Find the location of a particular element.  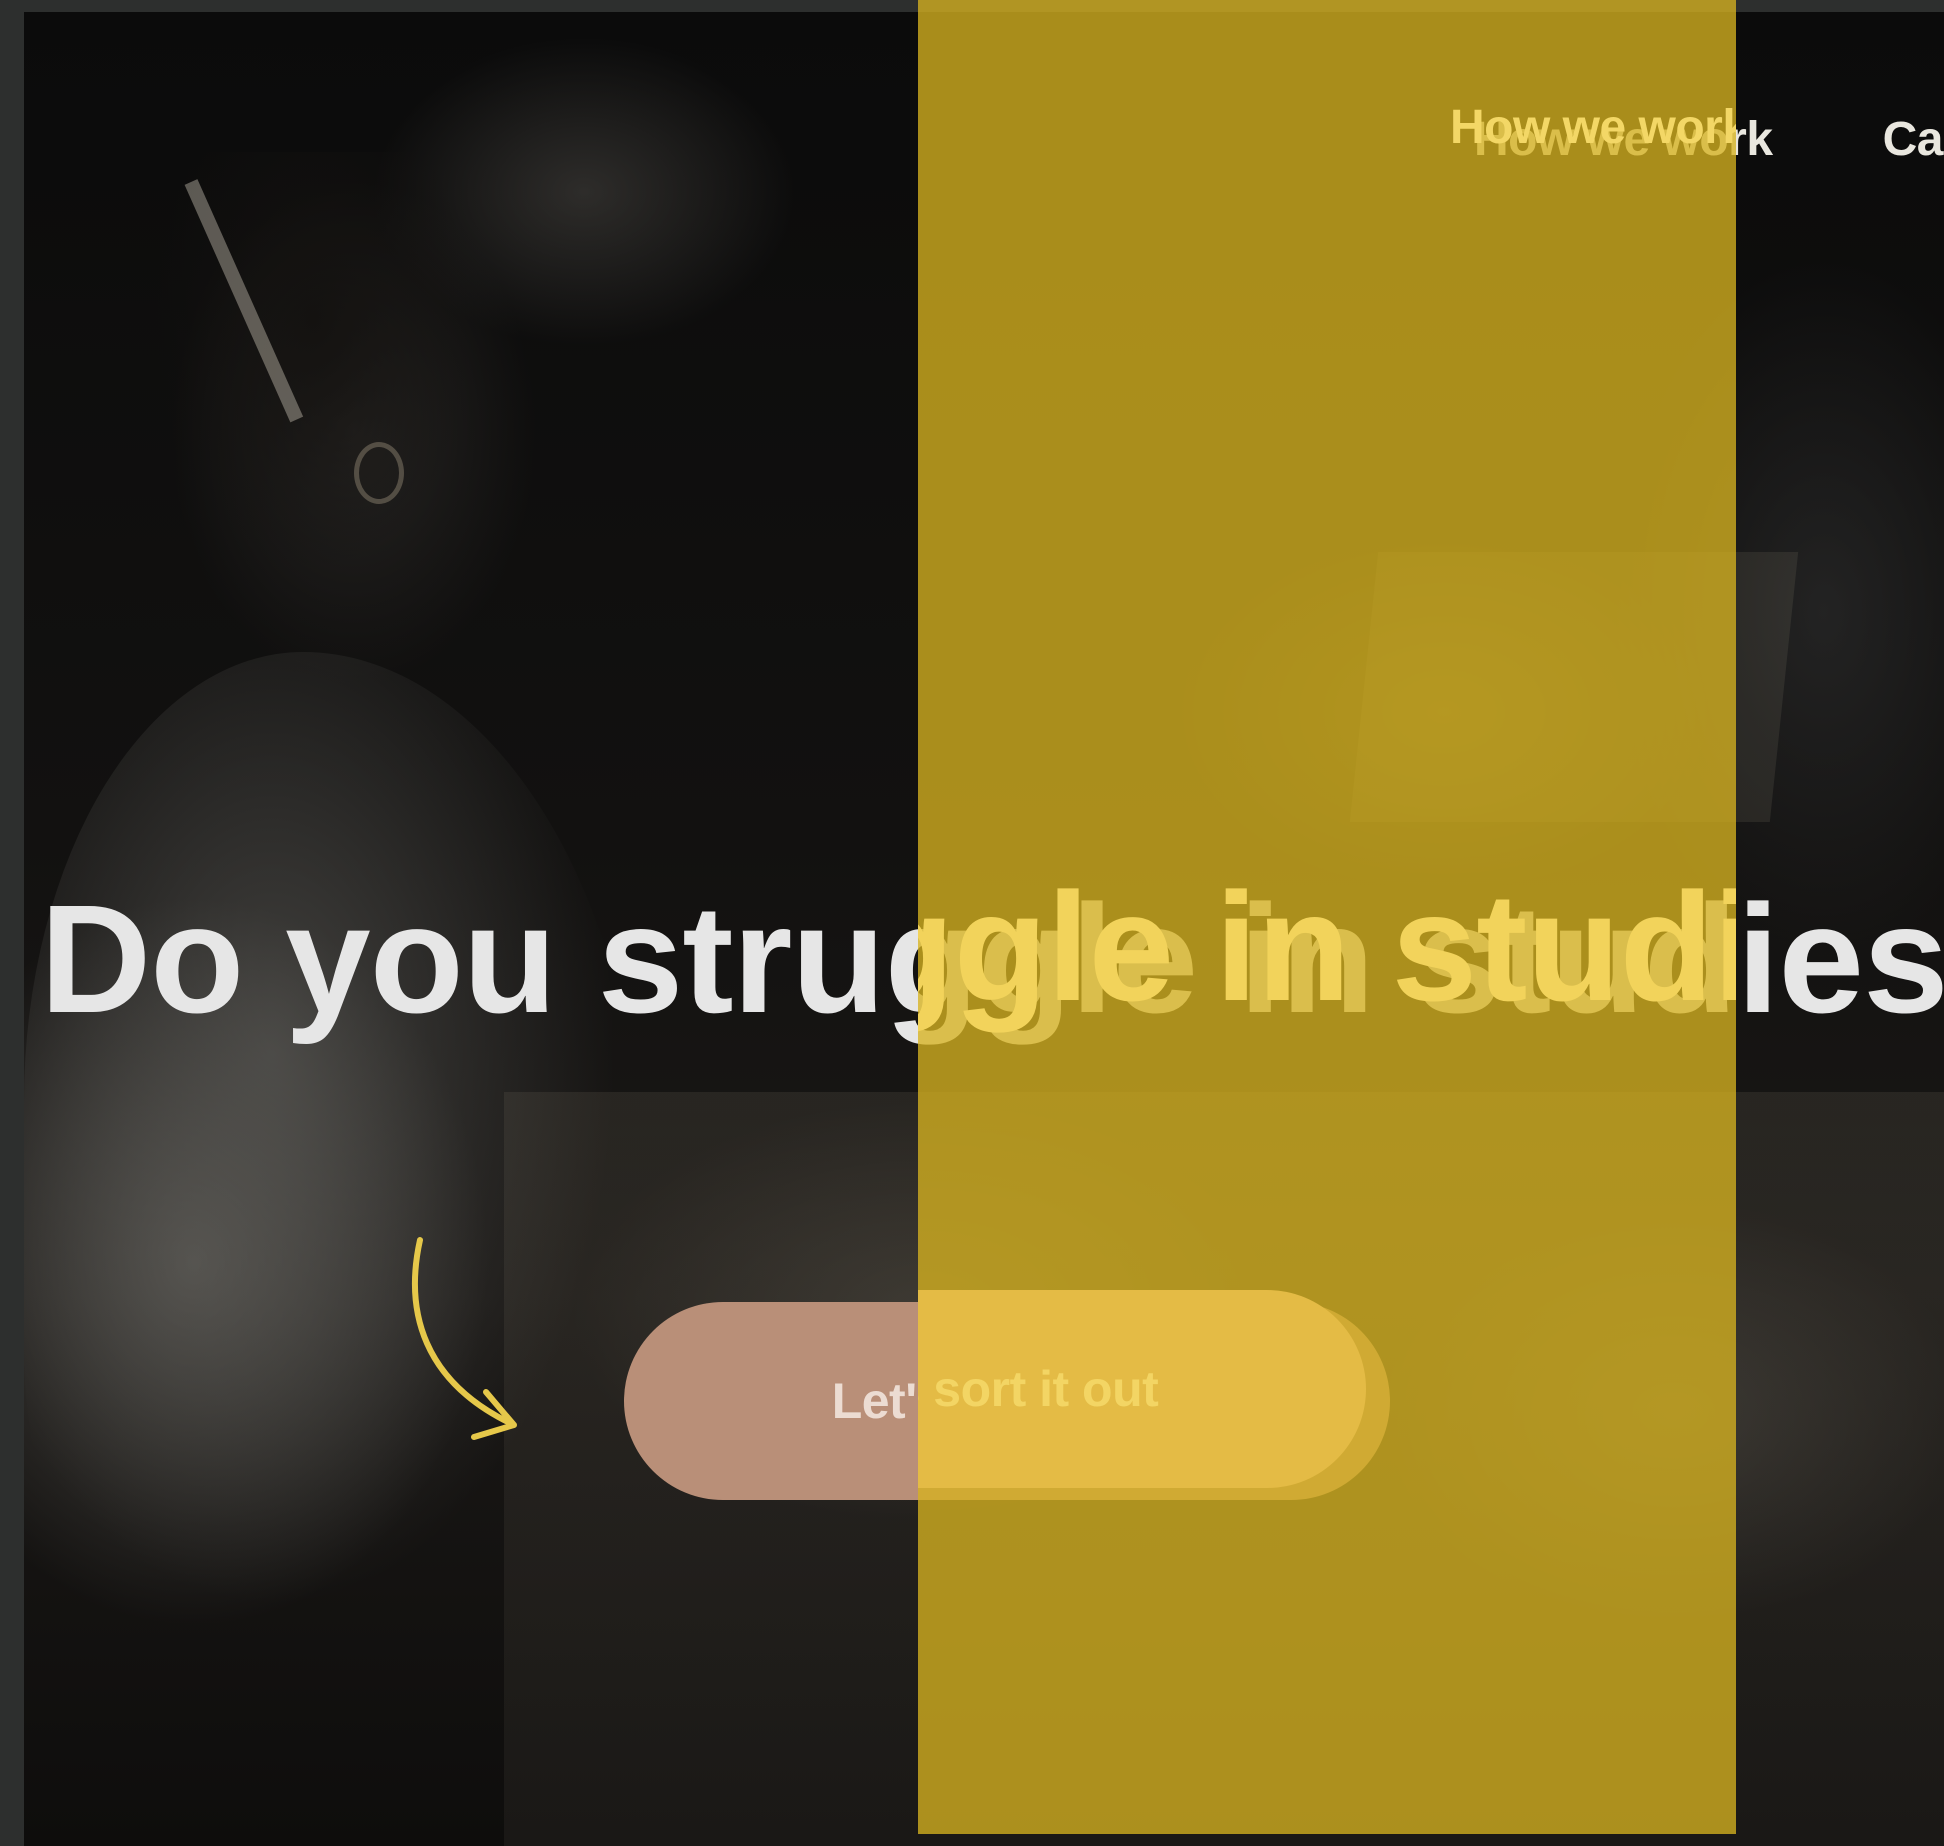

top-navigation: How we work Ca is located at coordinates (1708, 139).